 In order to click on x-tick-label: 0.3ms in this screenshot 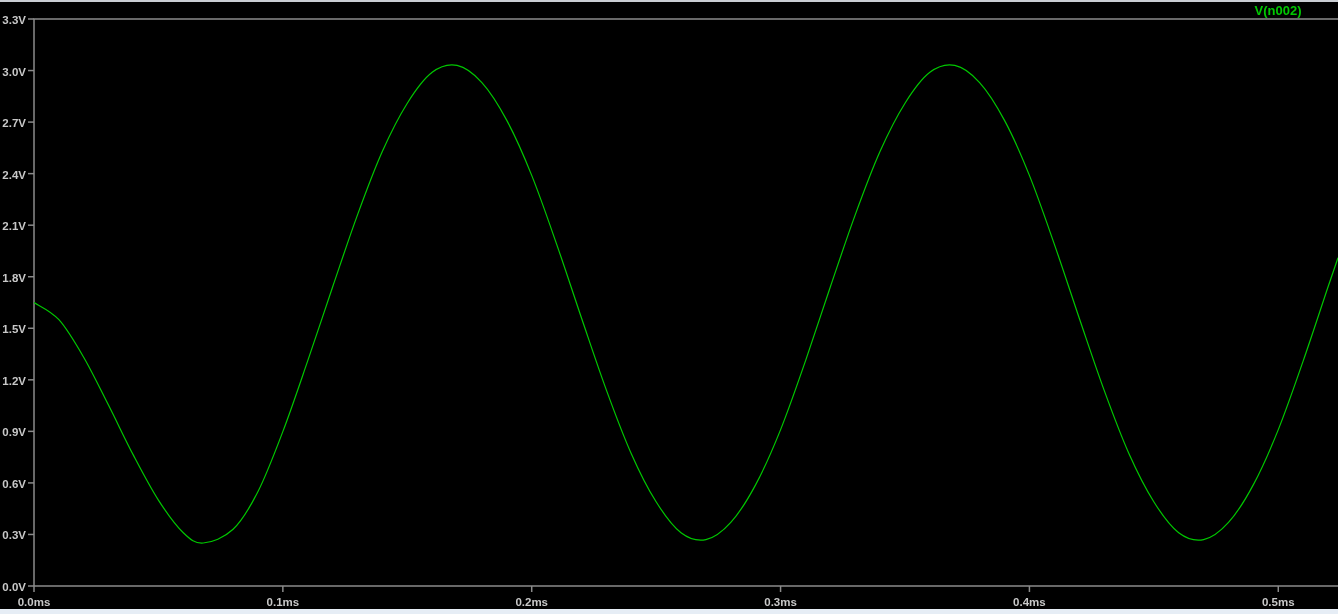, I will do `click(780, 602)`.